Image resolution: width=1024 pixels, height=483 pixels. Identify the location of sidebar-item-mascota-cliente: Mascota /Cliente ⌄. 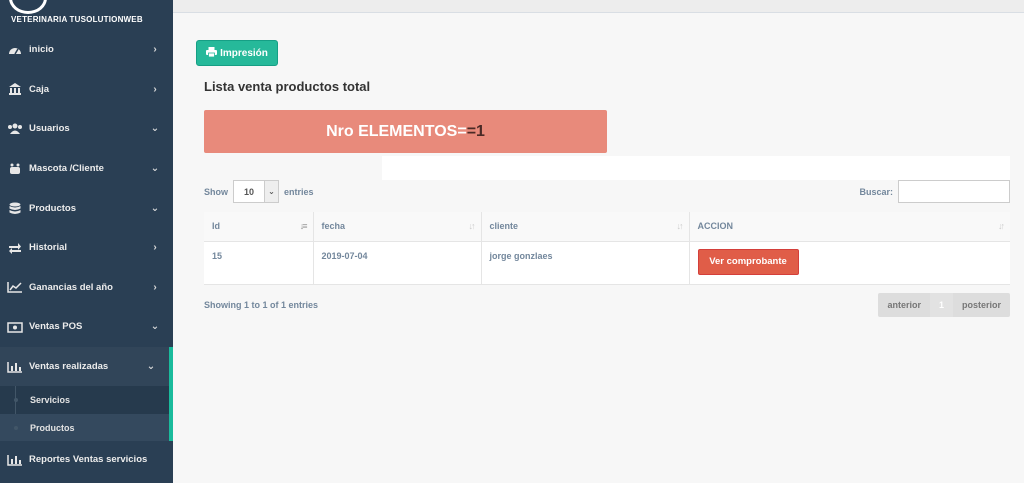
(86, 169).